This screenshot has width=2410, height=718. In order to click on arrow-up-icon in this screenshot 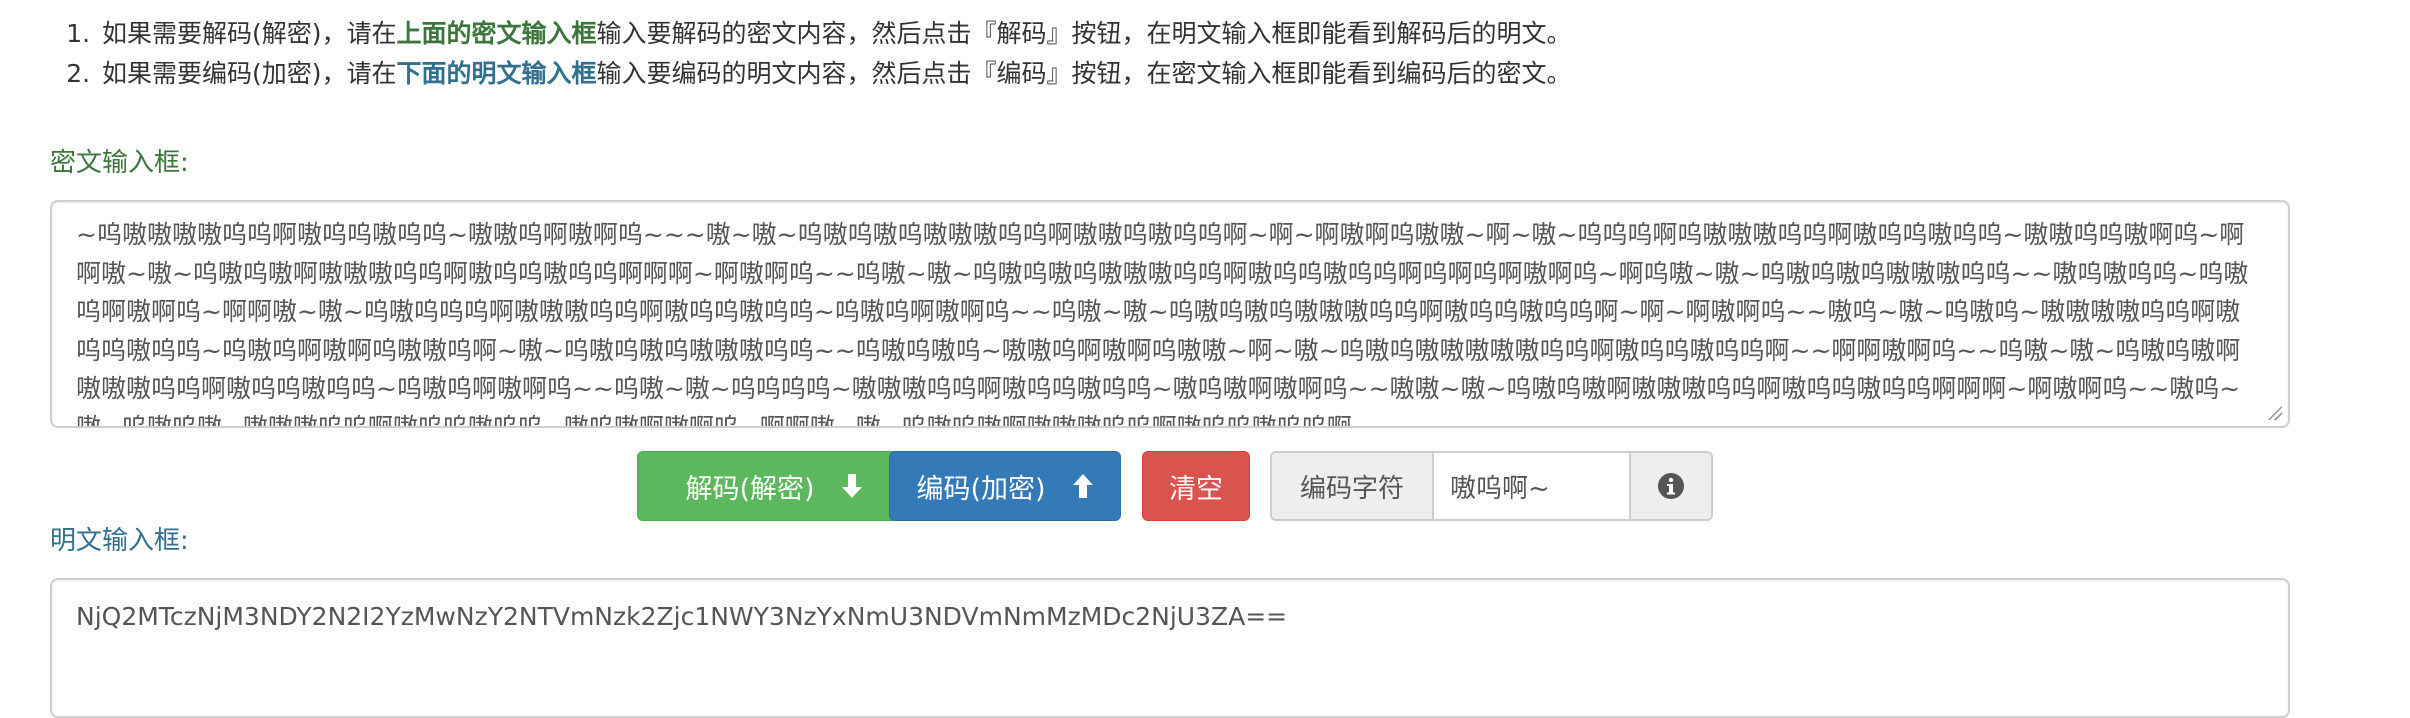, I will do `click(1083, 486)`.